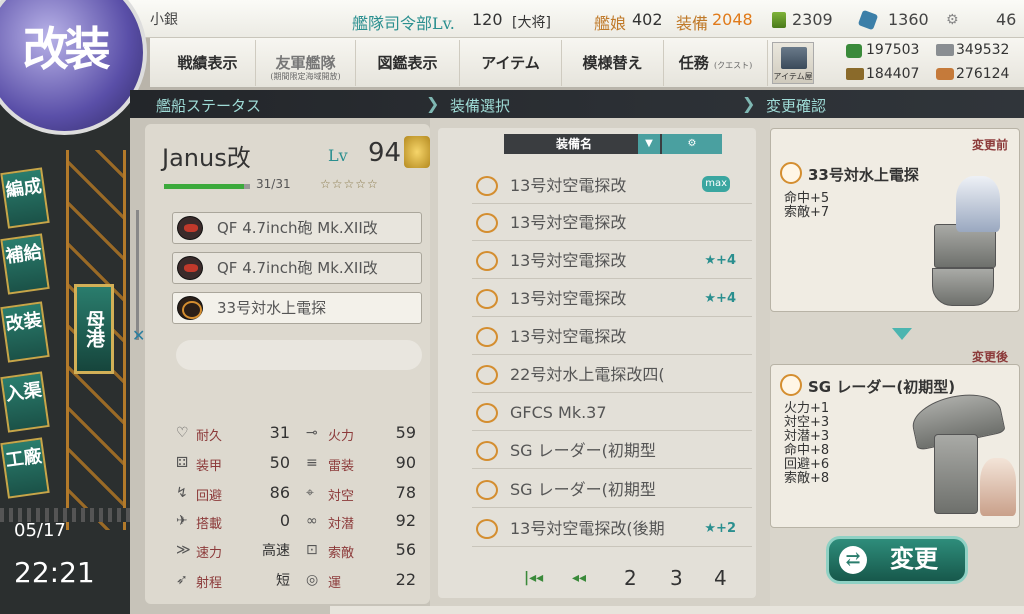 The width and height of the screenshot is (1024, 614). Describe the element at coordinates (882, 387) in the screenshot. I see `after-equip-name: SG レーダー(初期型)` at that location.